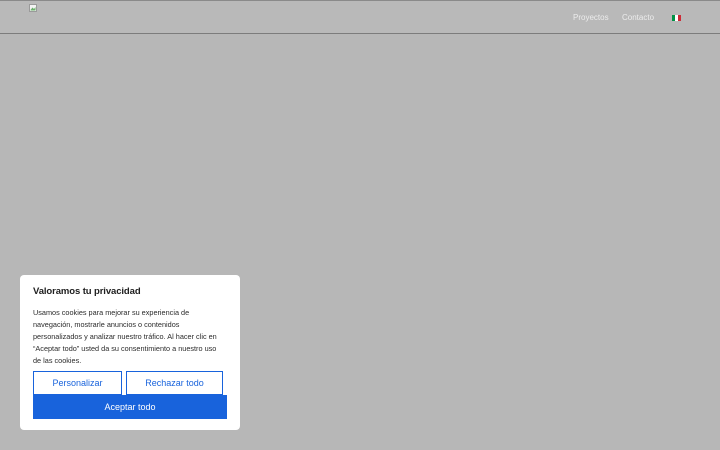  Describe the element at coordinates (591, 17) in the screenshot. I see `nav-link-proyectos: Proyectos` at that location.